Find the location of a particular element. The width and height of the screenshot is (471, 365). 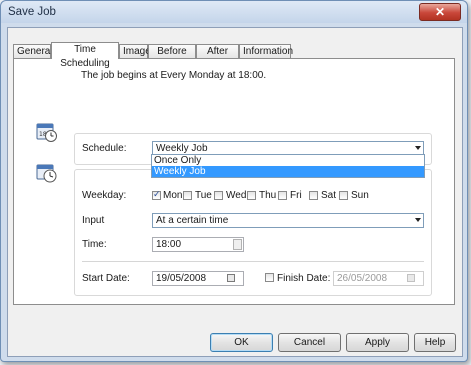

weekday-mon-label: Mon is located at coordinates (173, 195).